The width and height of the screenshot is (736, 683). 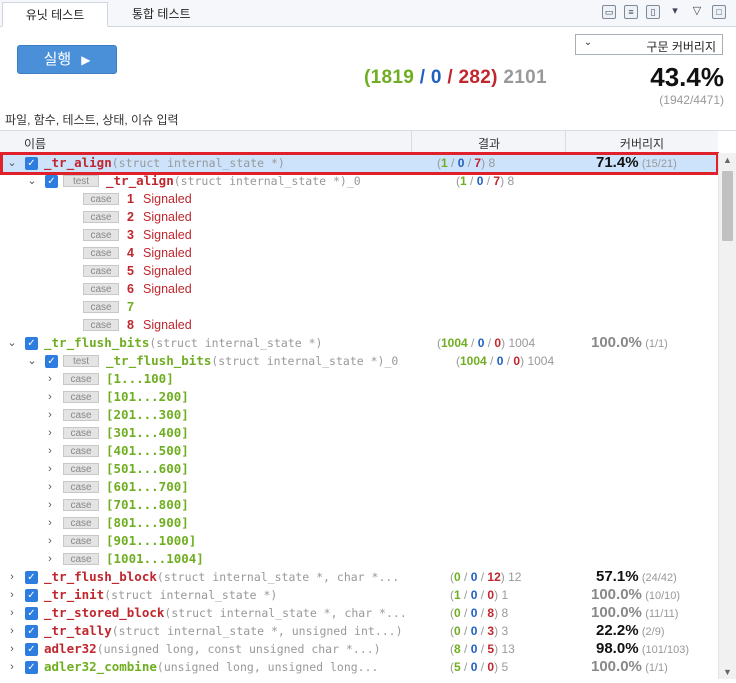 I want to click on case-row: › case [801...900], so click(x=359, y=523).